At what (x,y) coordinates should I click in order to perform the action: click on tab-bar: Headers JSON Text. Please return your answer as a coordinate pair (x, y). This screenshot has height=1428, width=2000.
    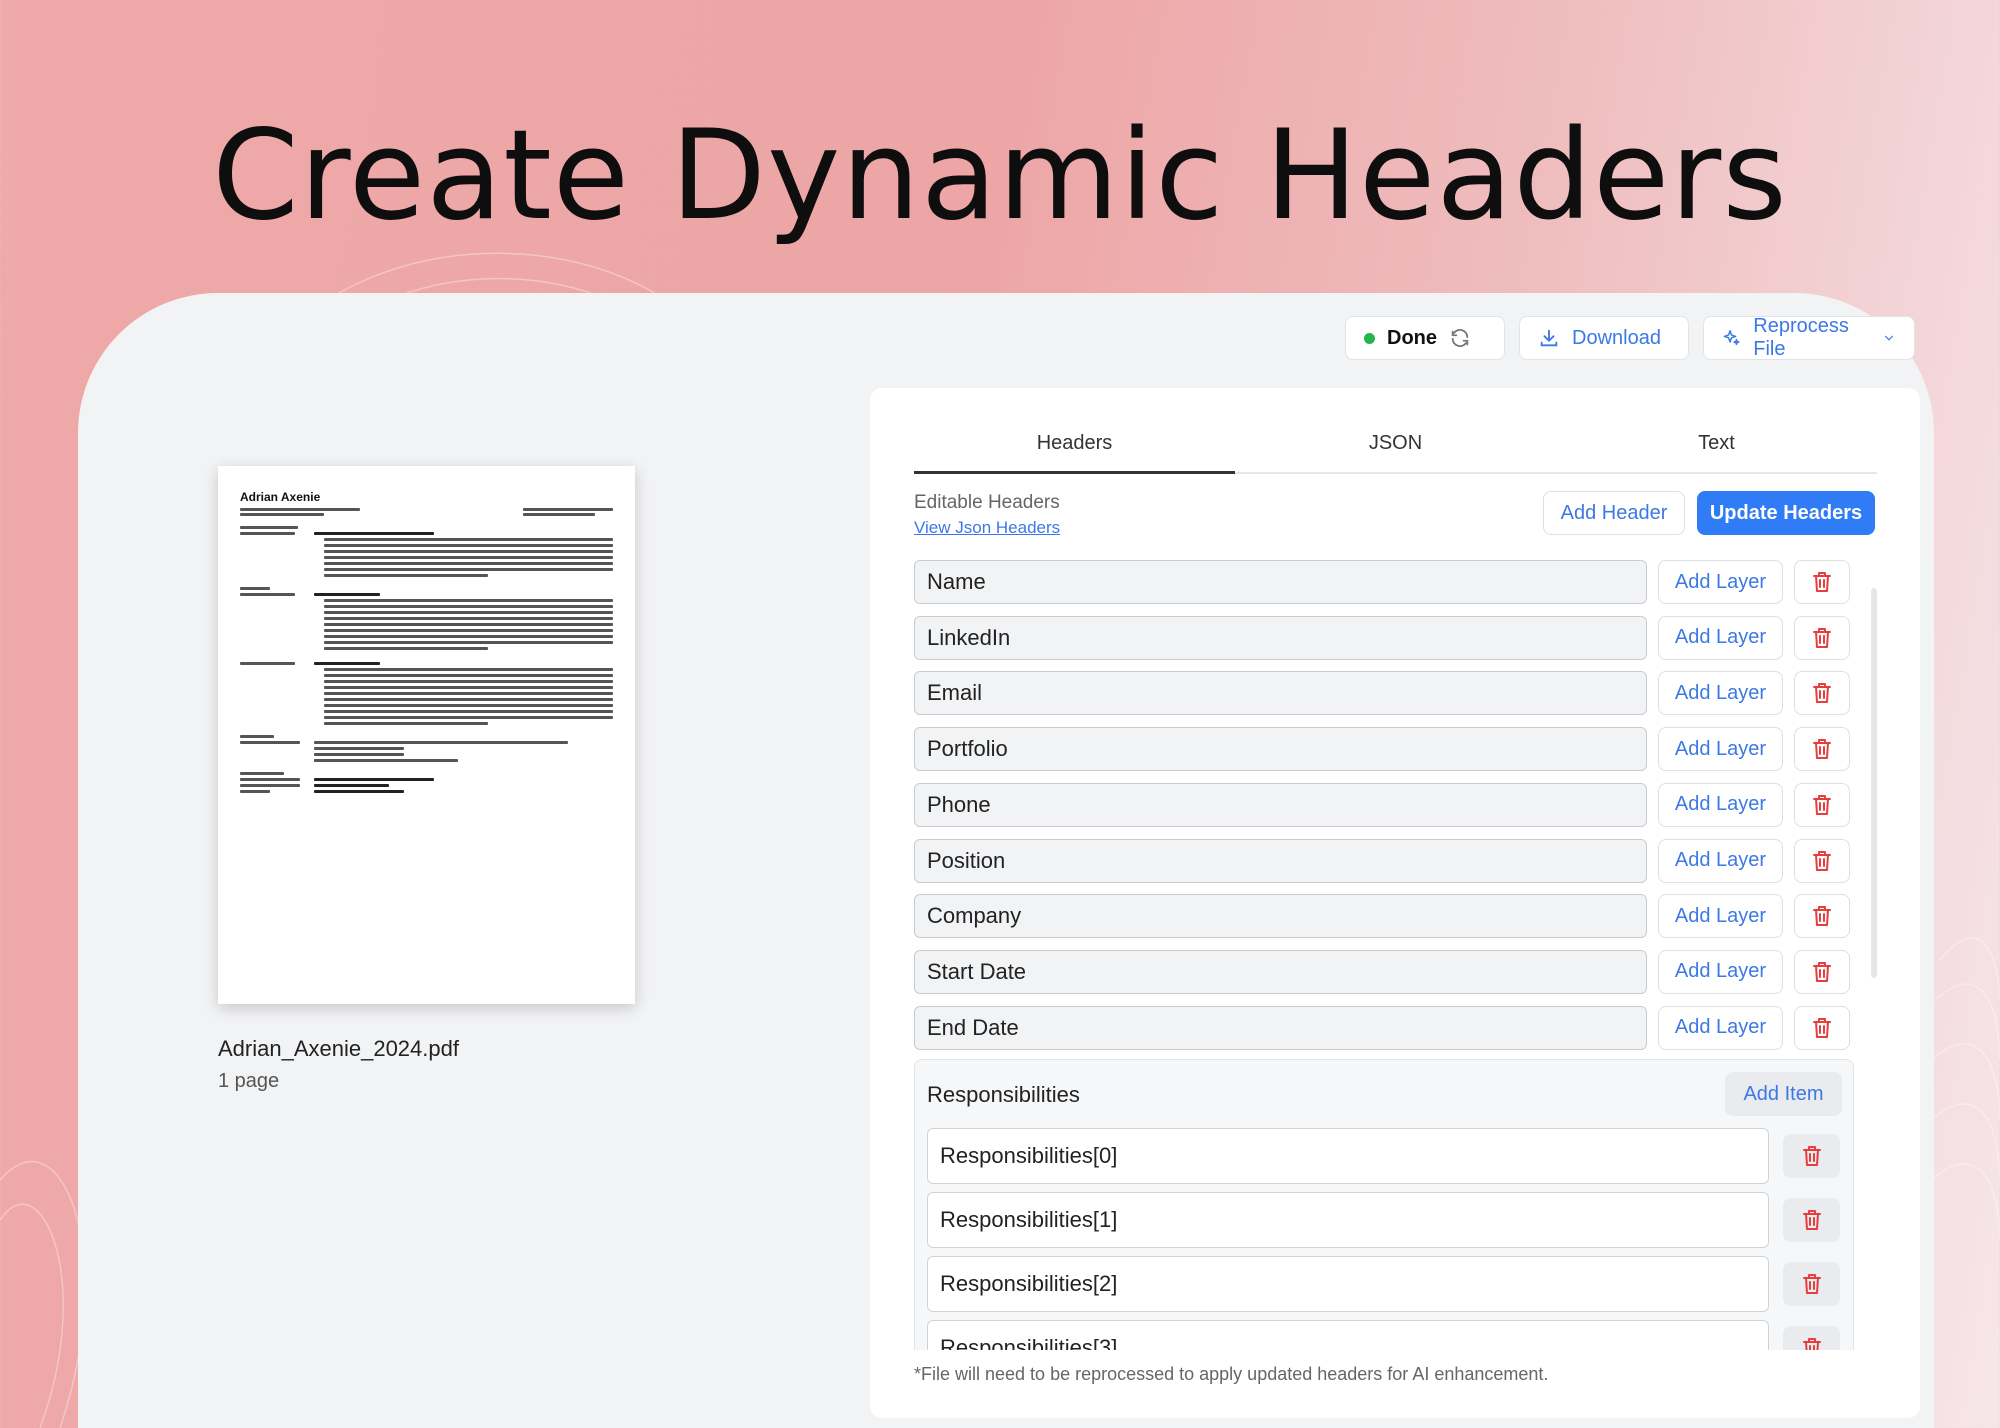
    Looking at the image, I should click on (1395, 451).